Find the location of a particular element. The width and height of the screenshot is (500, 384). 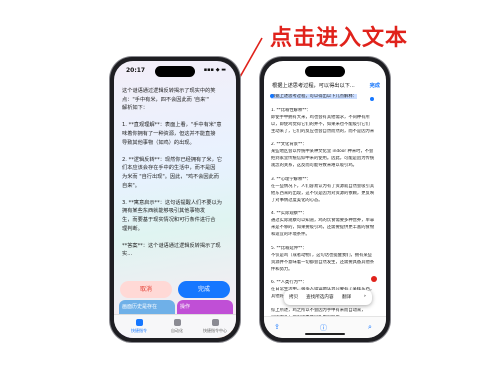

text-span: 他东西来的出现，这不仅是因为对资源的依赖，更反映 is located at coordinates (323, 193).